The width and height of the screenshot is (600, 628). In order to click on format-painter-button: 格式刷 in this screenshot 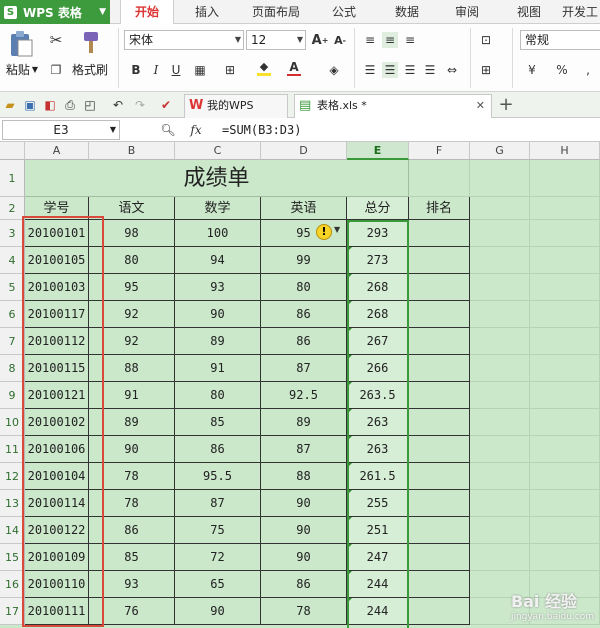, I will do `click(90, 69)`.